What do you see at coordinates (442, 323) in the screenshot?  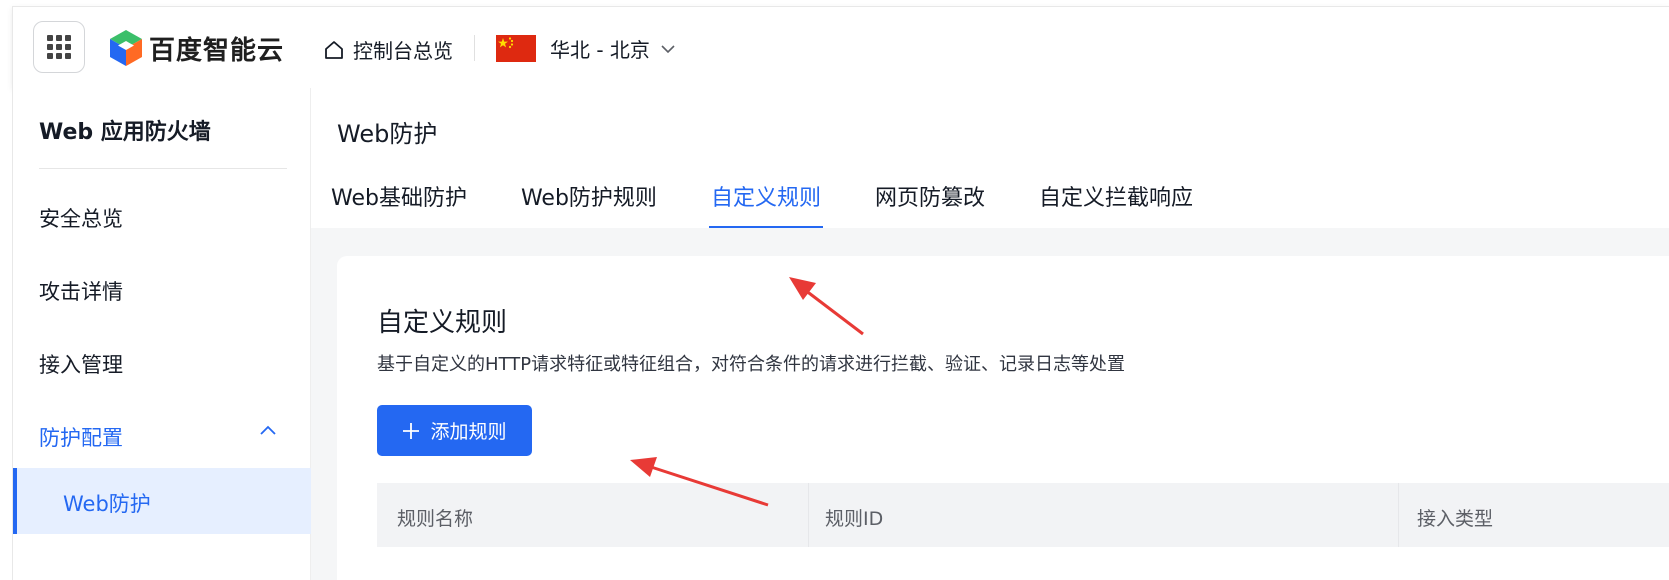 I see `card-title: 自定义规则` at bounding box center [442, 323].